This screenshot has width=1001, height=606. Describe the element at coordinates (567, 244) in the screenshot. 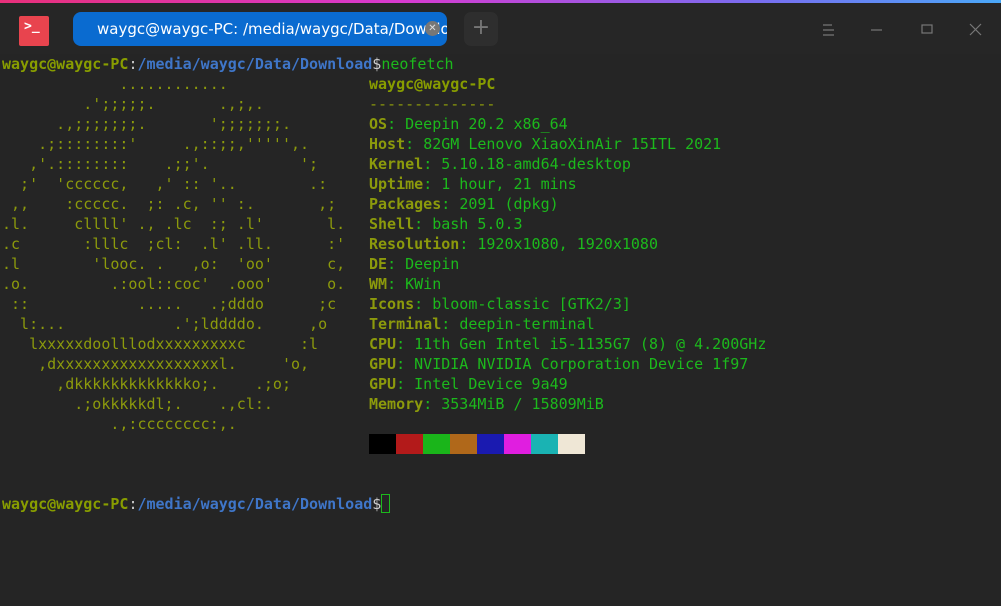

I see `info-value: 1920x1080, 1920x1080` at that location.